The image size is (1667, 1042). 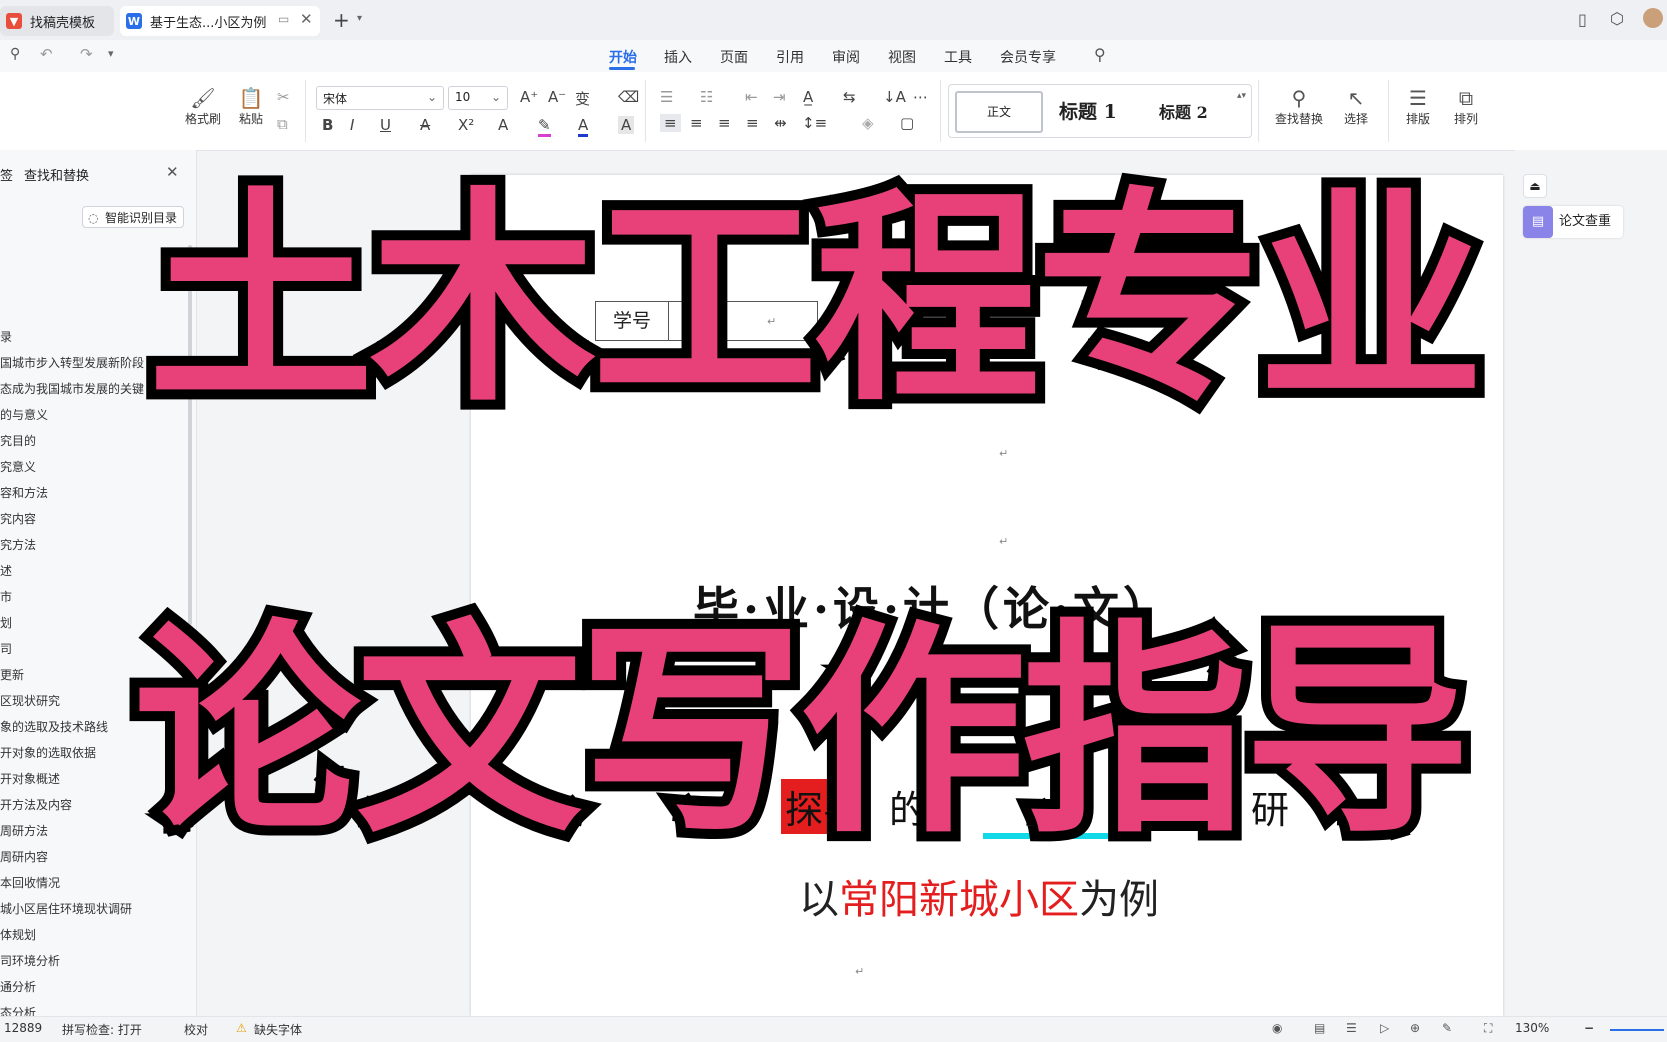 What do you see at coordinates (102, 1029) in the screenshot?
I see `spell-check-status: 拼写检查: 打开` at bounding box center [102, 1029].